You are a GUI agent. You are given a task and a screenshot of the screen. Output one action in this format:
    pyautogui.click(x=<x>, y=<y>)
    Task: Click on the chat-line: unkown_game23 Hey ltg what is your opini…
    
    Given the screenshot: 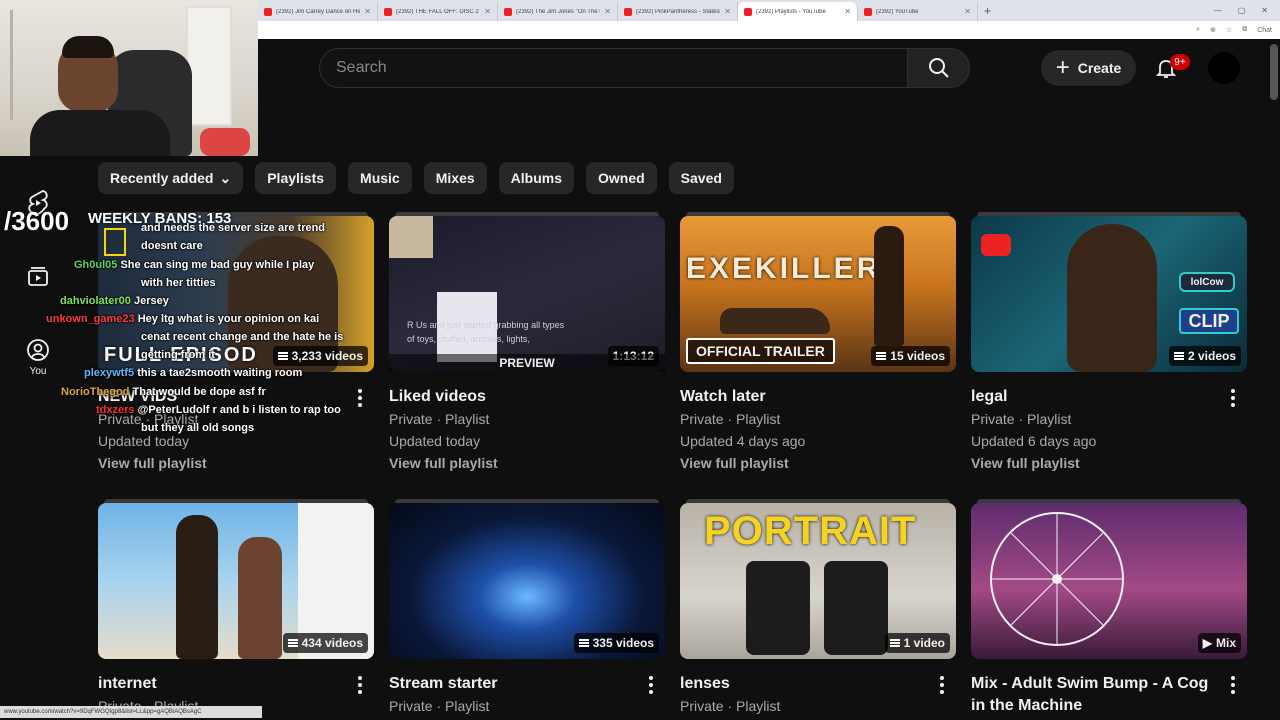 What is the action you would take?
    pyautogui.click(x=182, y=319)
    